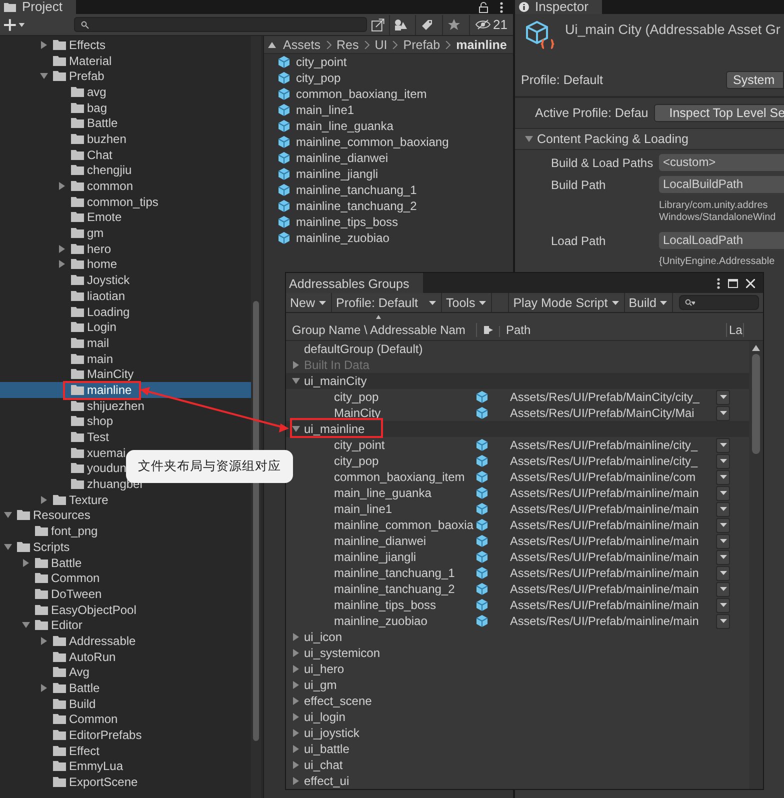 The image size is (784, 798). Describe the element at coordinates (421, 45) in the screenshot. I see `breadcrumb-link: Prefab` at that location.